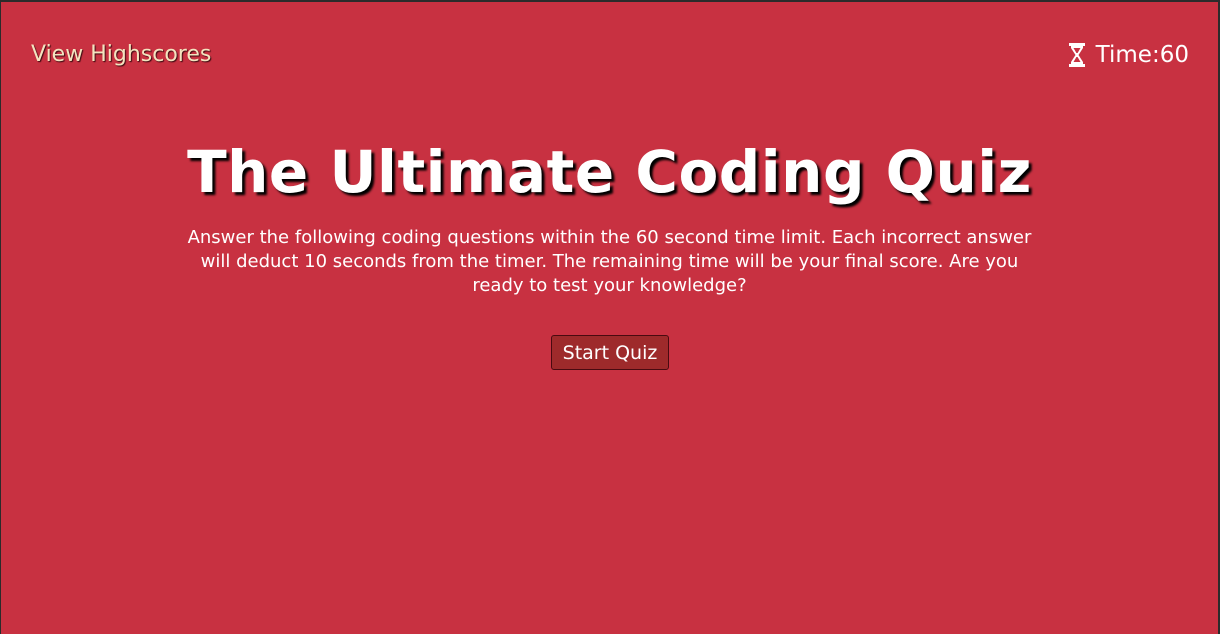 This screenshot has height=634, width=1220. I want to click on hourglass-icon, so click(1077, 55).